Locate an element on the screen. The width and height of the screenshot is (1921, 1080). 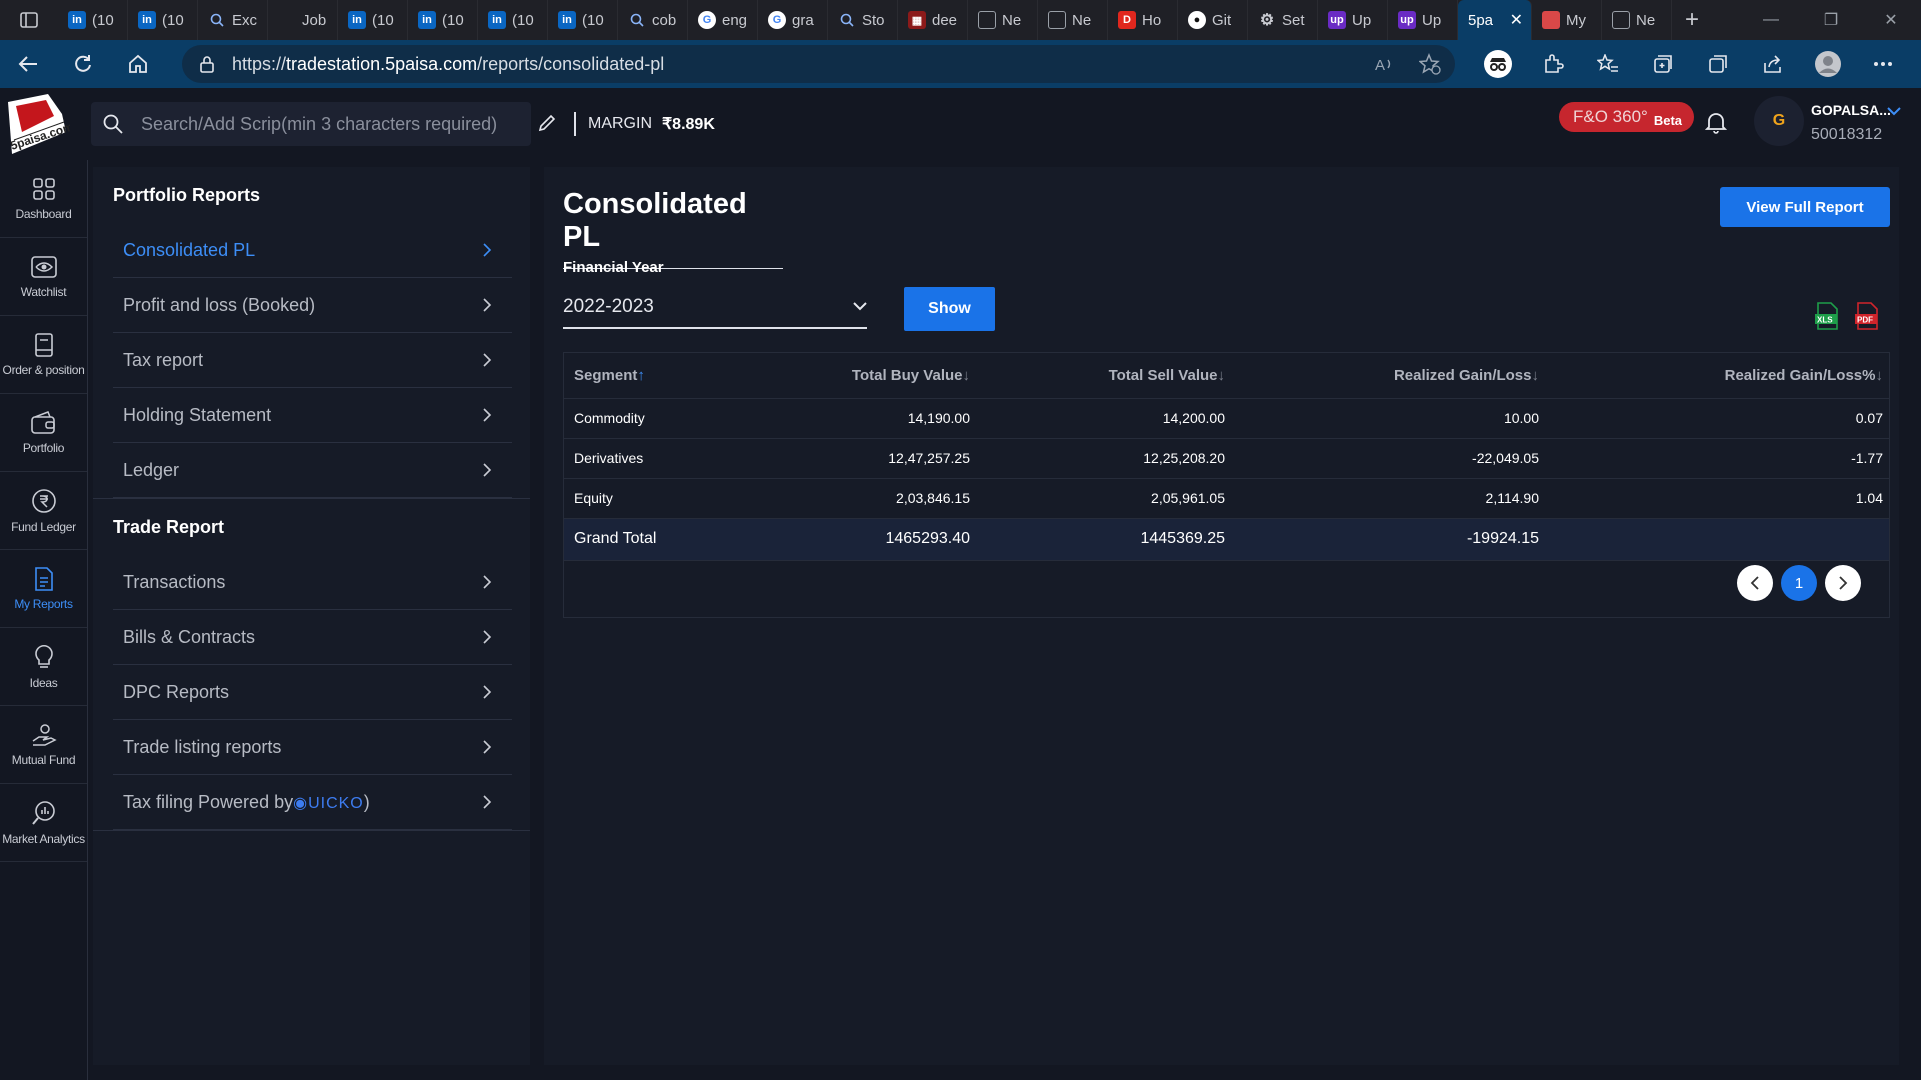
5paisa-logo: 5paisa.com is located at coordinates (37, 124).